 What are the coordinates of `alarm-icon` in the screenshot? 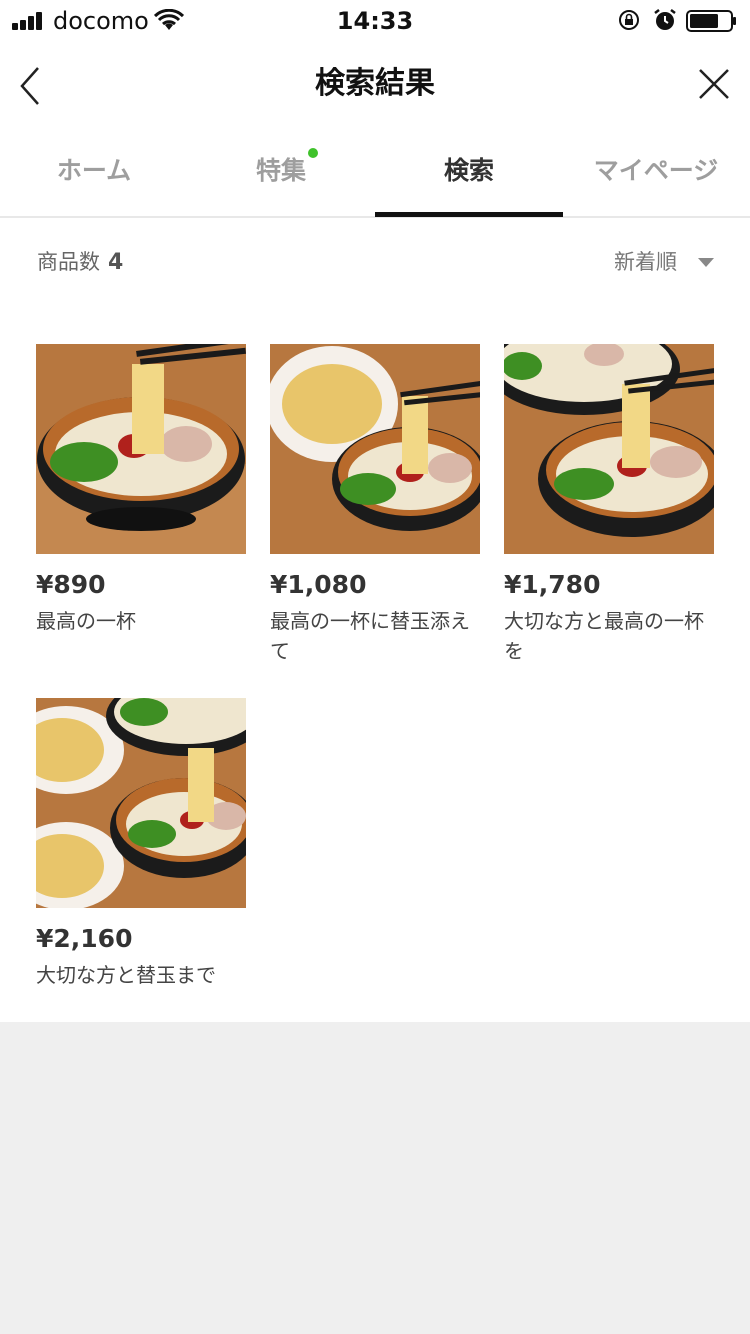 It's located at (665, 19).